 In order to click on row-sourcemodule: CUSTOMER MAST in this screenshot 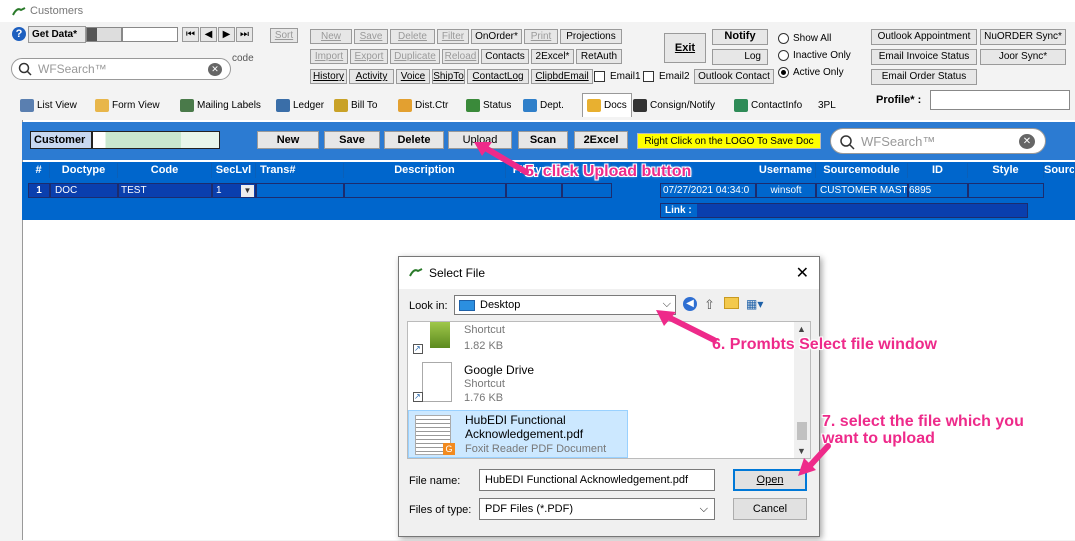, I will do `click(862, 190)`.